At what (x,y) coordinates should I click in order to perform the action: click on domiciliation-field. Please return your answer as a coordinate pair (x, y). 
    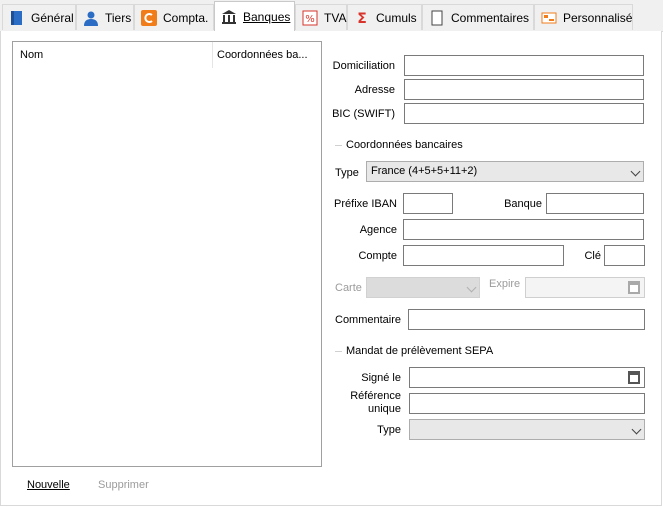
    Looking at the image, I should click on (524, 65).